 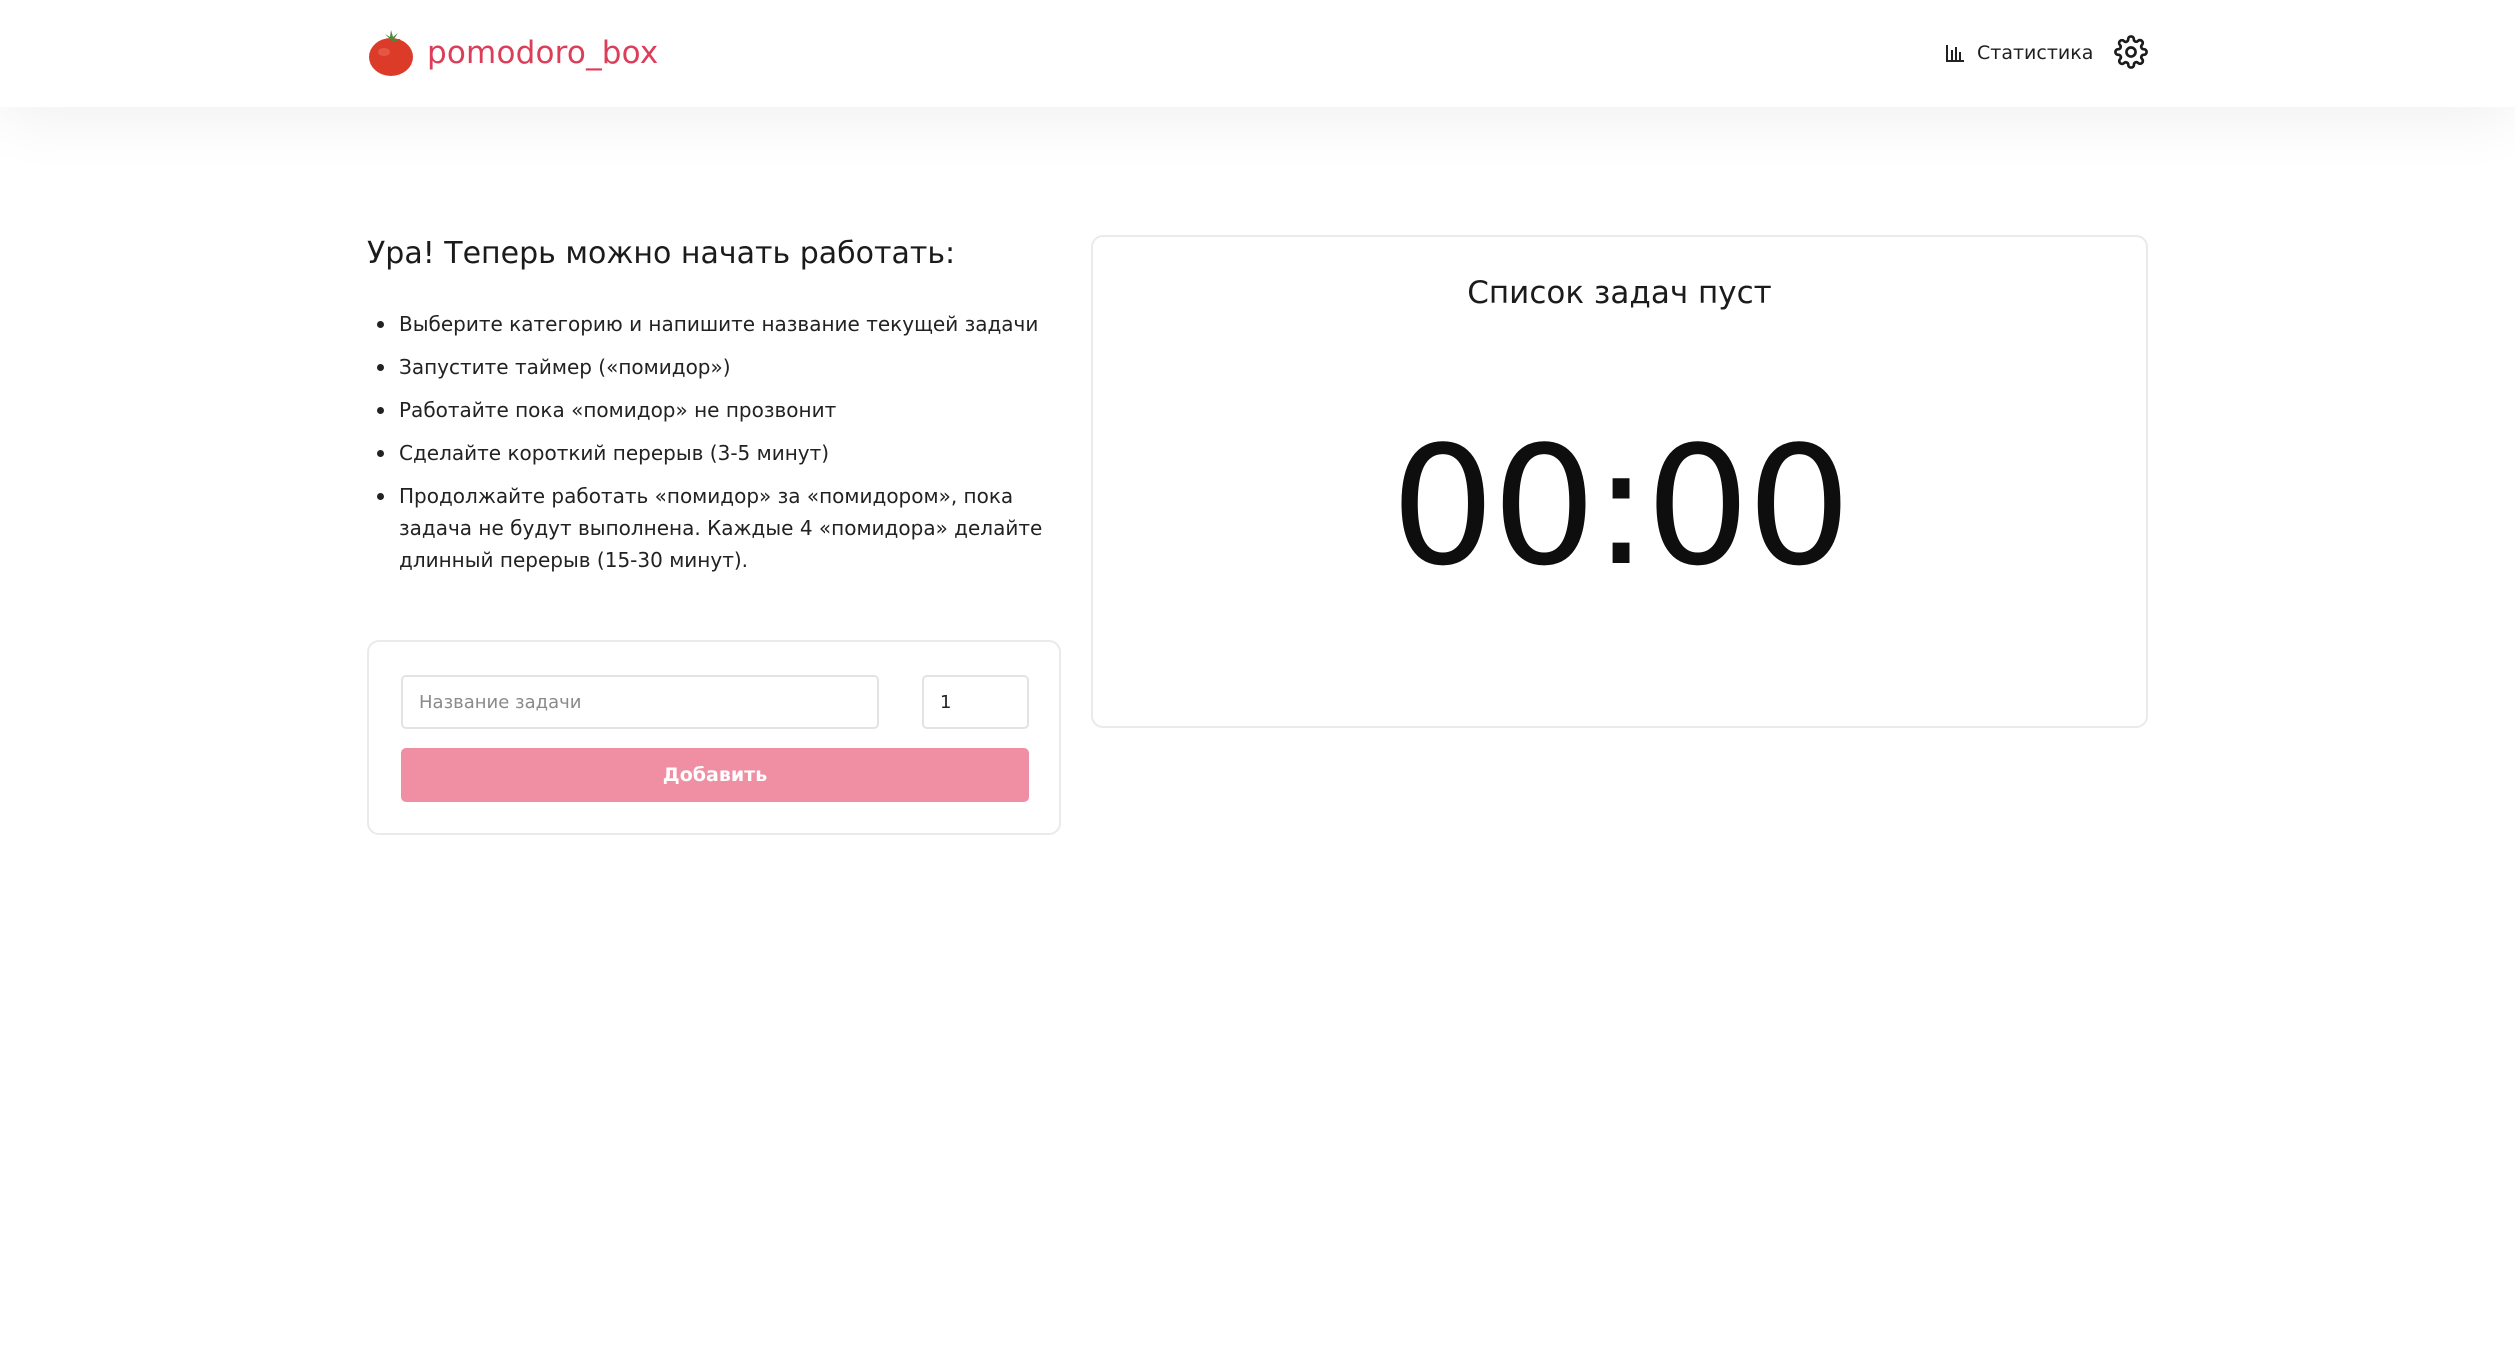 What do you see at coordinates (975, 702) in the screenshot?
I see `pomodoro-count-input` at bounding box center [975, 702].